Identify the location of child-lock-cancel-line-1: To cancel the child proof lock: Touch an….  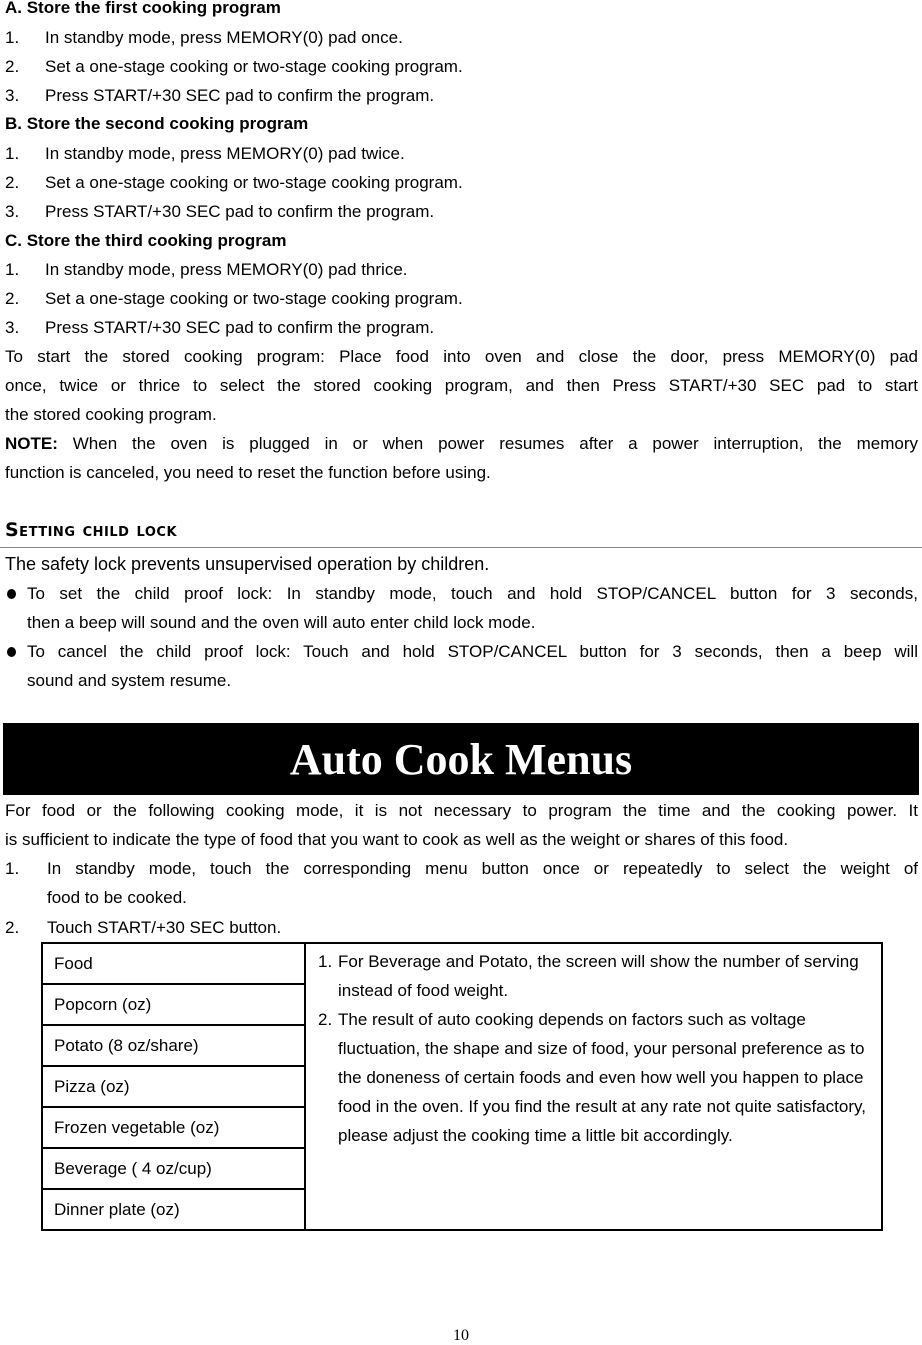
(472, 651).